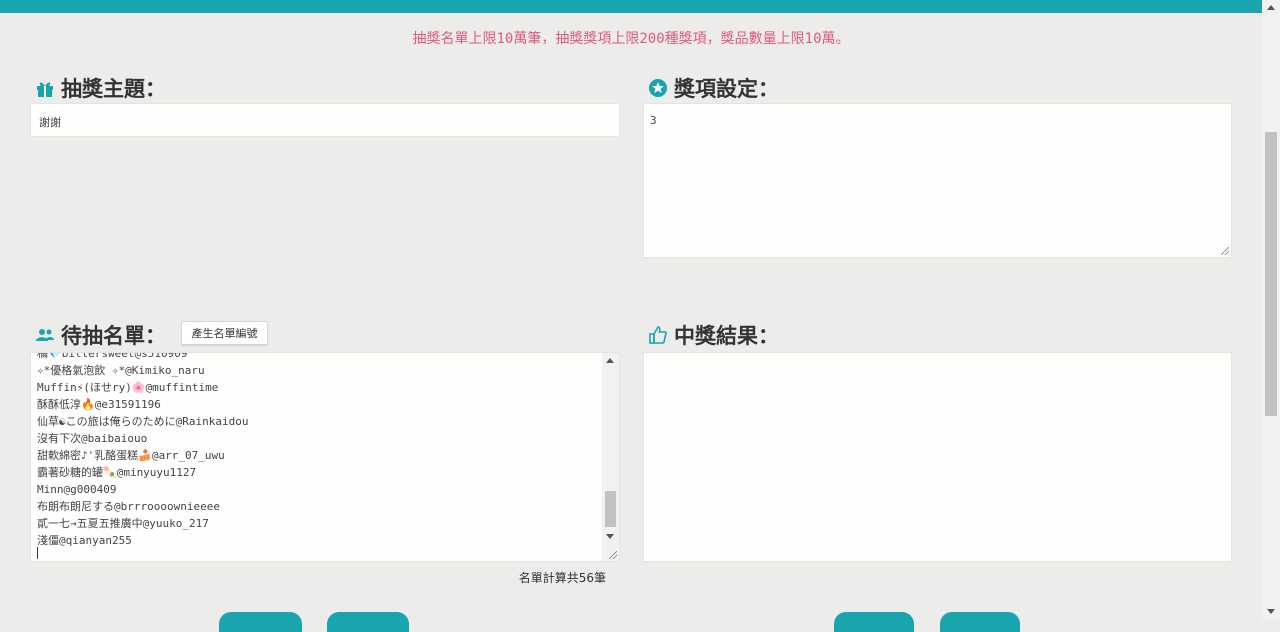 The image size is (1280, 632). What do you see at coordinates (658, 88) in the screenshot?
I see `star-circle-icon` at bounding box center [658, 88].